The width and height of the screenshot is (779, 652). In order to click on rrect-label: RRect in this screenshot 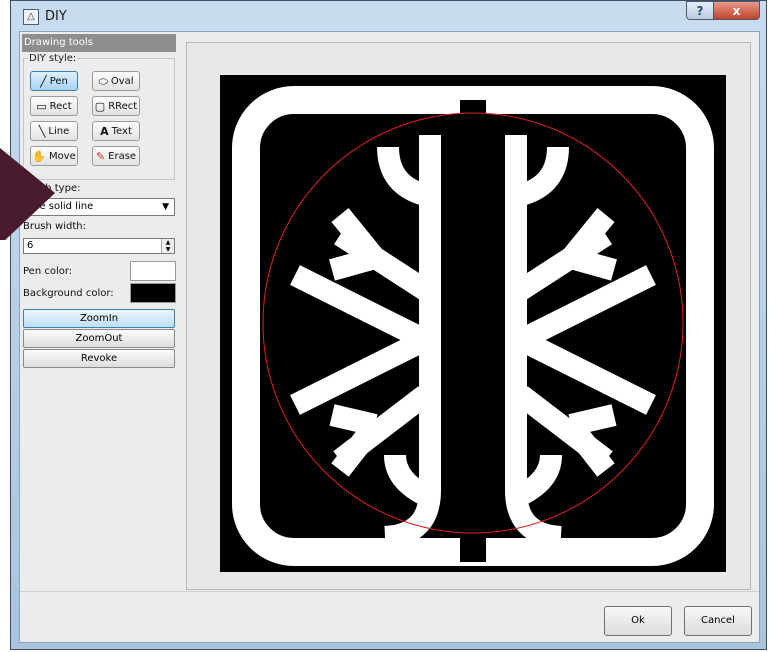, I will do `click(123, 106)`.